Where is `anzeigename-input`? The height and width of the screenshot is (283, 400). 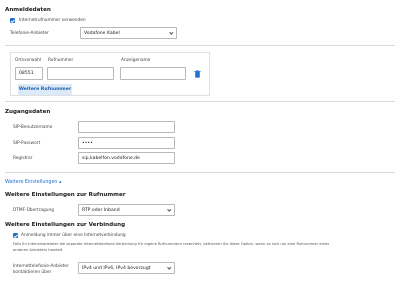 anzeigename-input is located at coordinates (153, 73).